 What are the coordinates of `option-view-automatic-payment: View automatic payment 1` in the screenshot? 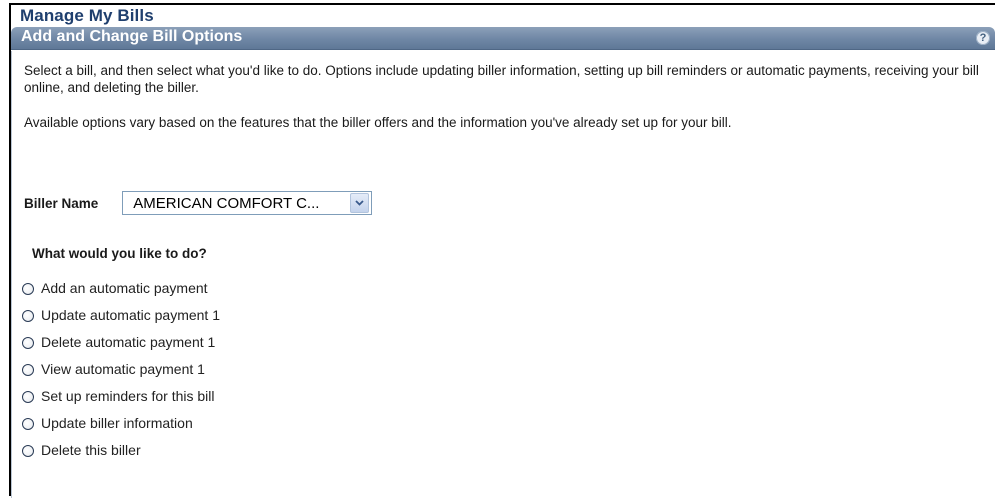 It's located at (121, 369).